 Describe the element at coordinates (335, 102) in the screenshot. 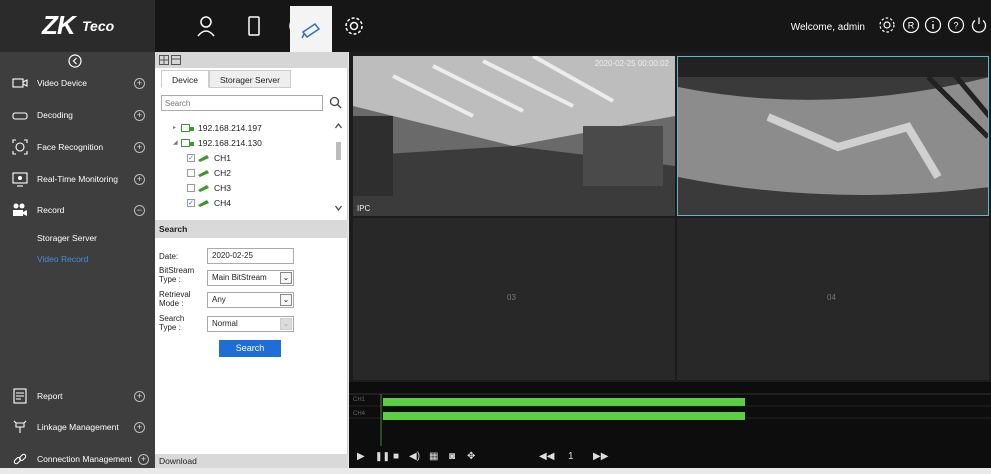

I see `search-icon` at that location.